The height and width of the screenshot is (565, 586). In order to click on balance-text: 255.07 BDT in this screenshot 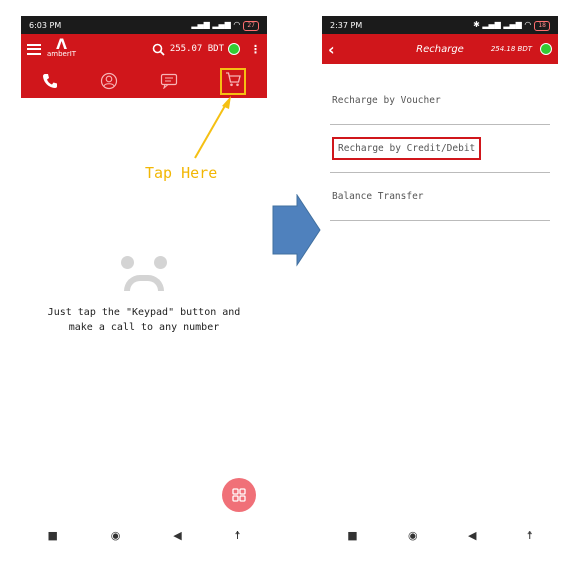, I will do `click(196, 49)`.